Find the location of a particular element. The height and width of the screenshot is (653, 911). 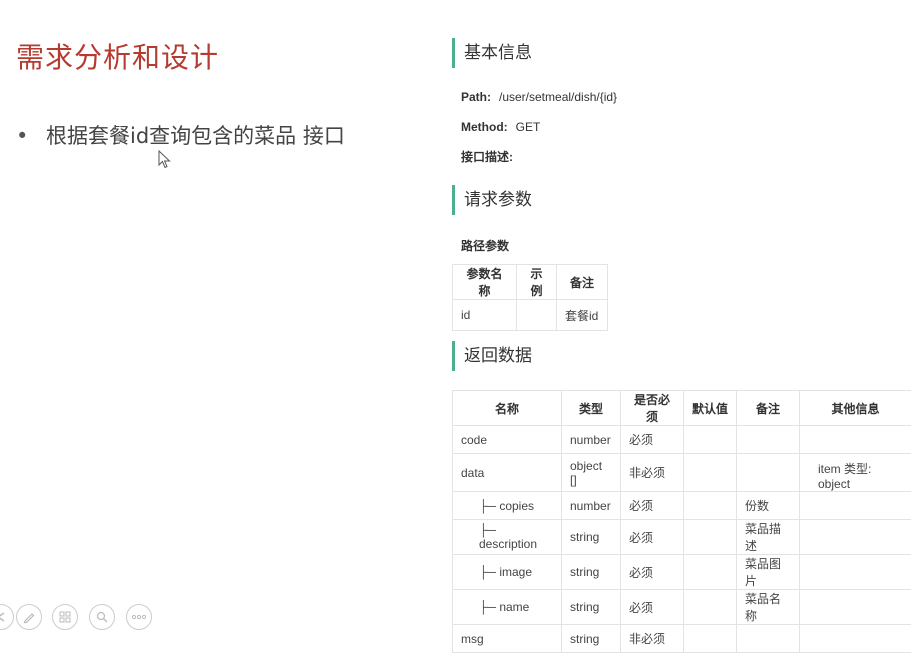

arrow-icon is located at coordinates (7, 617).